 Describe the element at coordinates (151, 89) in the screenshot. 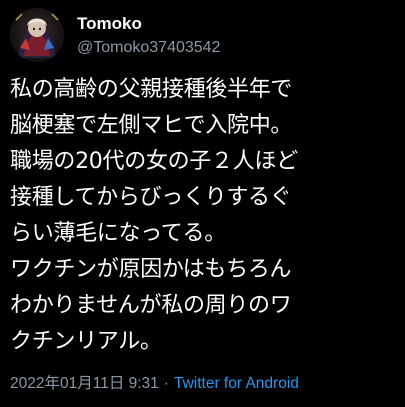

I see `tweet-text-line: 私の高齢の父親接種後半年で` at that location.